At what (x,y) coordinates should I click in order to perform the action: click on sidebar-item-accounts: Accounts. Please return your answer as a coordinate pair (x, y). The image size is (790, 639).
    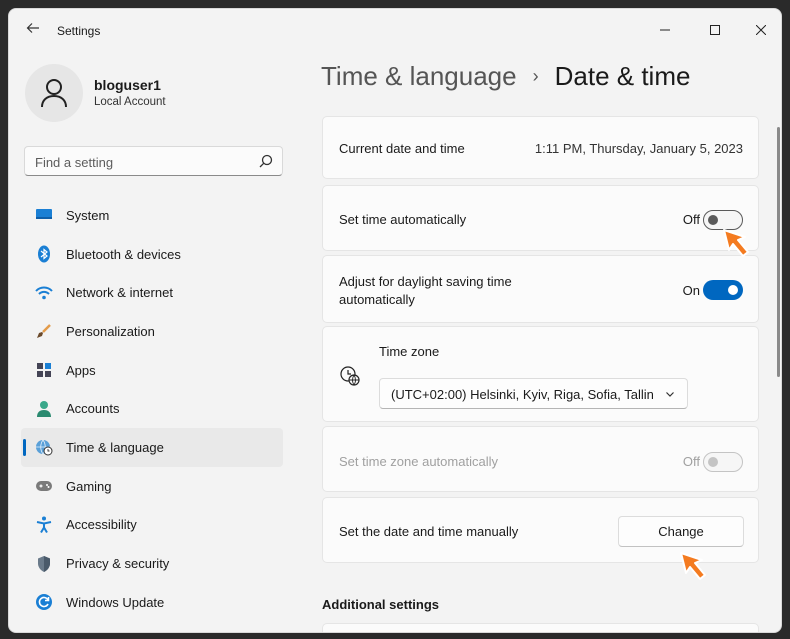
    Looking at the image, I should click on (152, 408).